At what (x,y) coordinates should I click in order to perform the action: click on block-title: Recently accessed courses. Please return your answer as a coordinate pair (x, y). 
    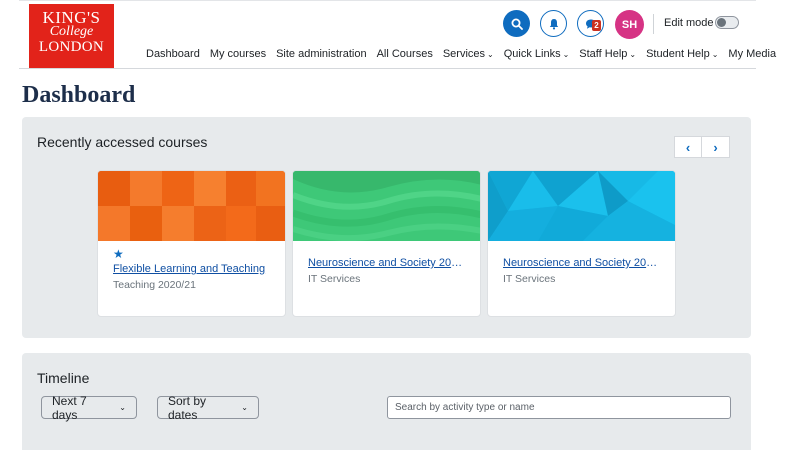
    Looking at the image, I should click on (122, 142).